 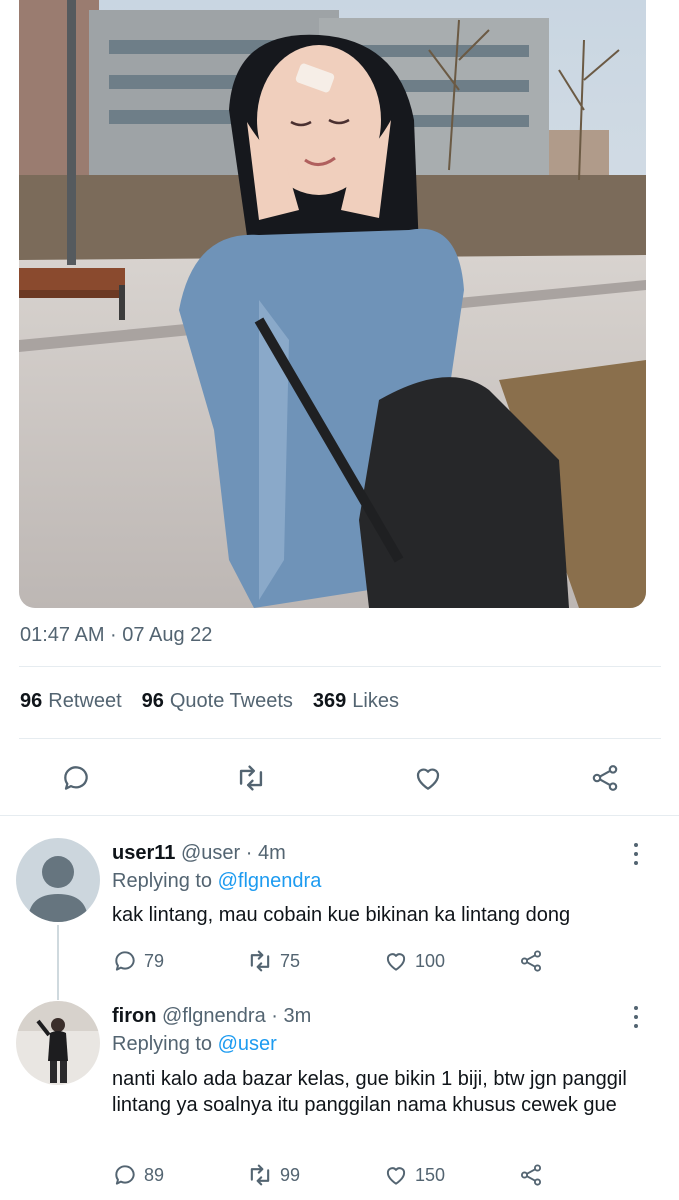 What do you see at coordinates (216, 881) in the screenshot?
I see `replying-to: Replying to @flgnendra` at bounding box center [216, 881].